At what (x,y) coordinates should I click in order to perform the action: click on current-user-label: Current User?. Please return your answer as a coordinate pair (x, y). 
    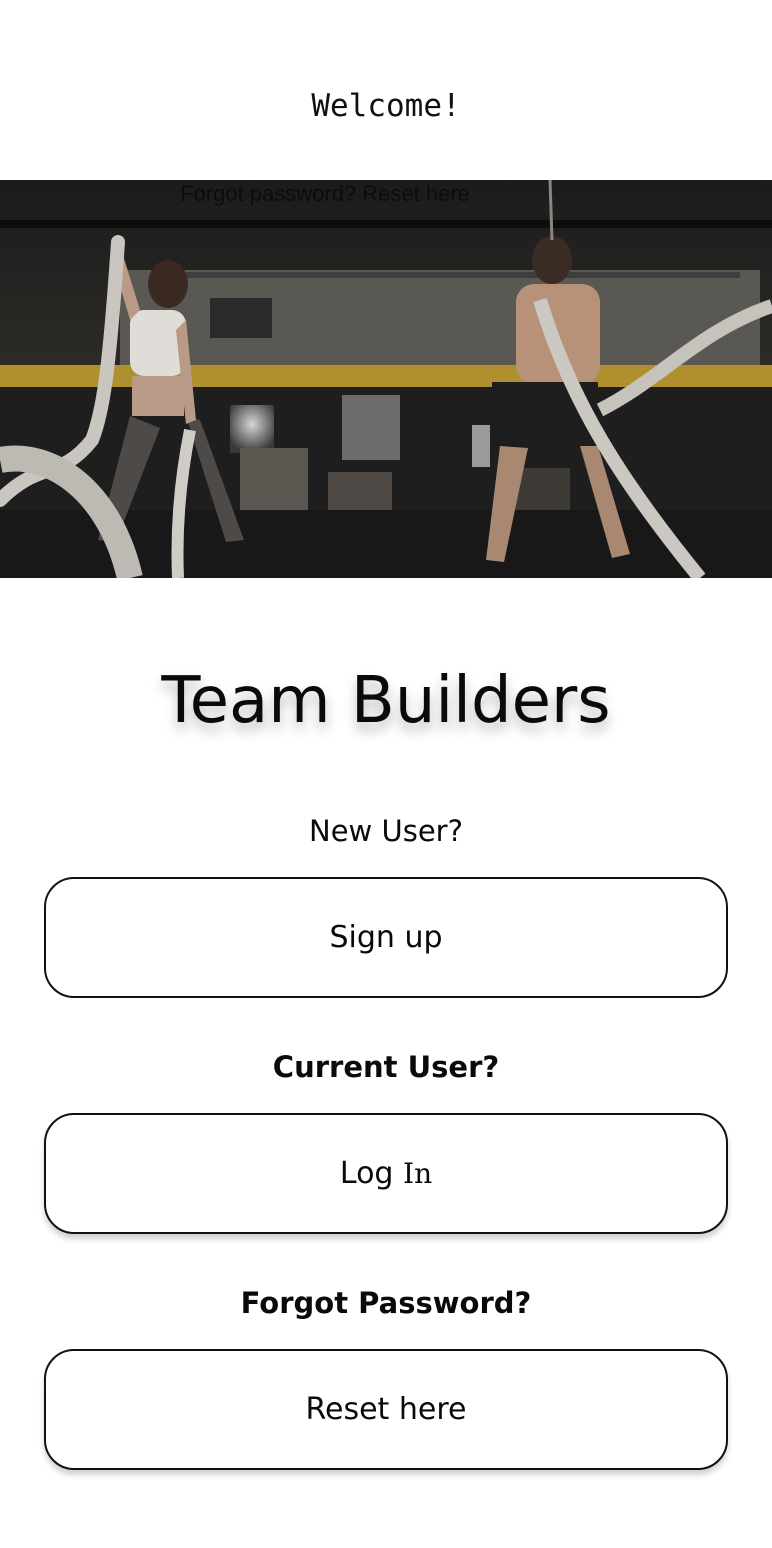
    Looking at the image, I should click on (386, 1067).